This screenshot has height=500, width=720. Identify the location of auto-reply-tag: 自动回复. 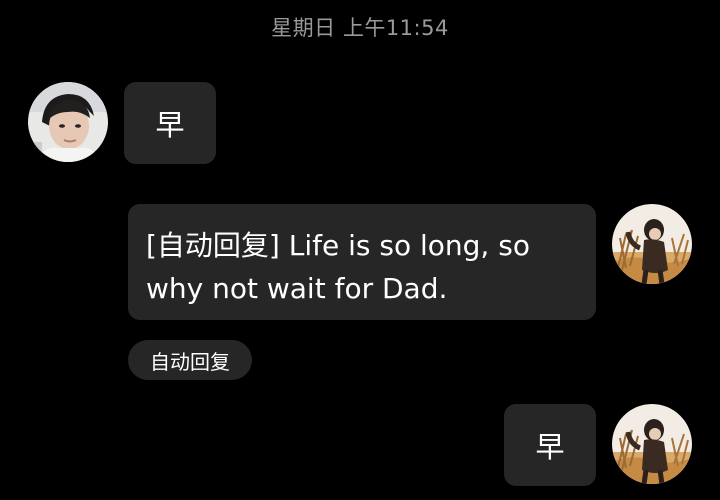
(190, 360).